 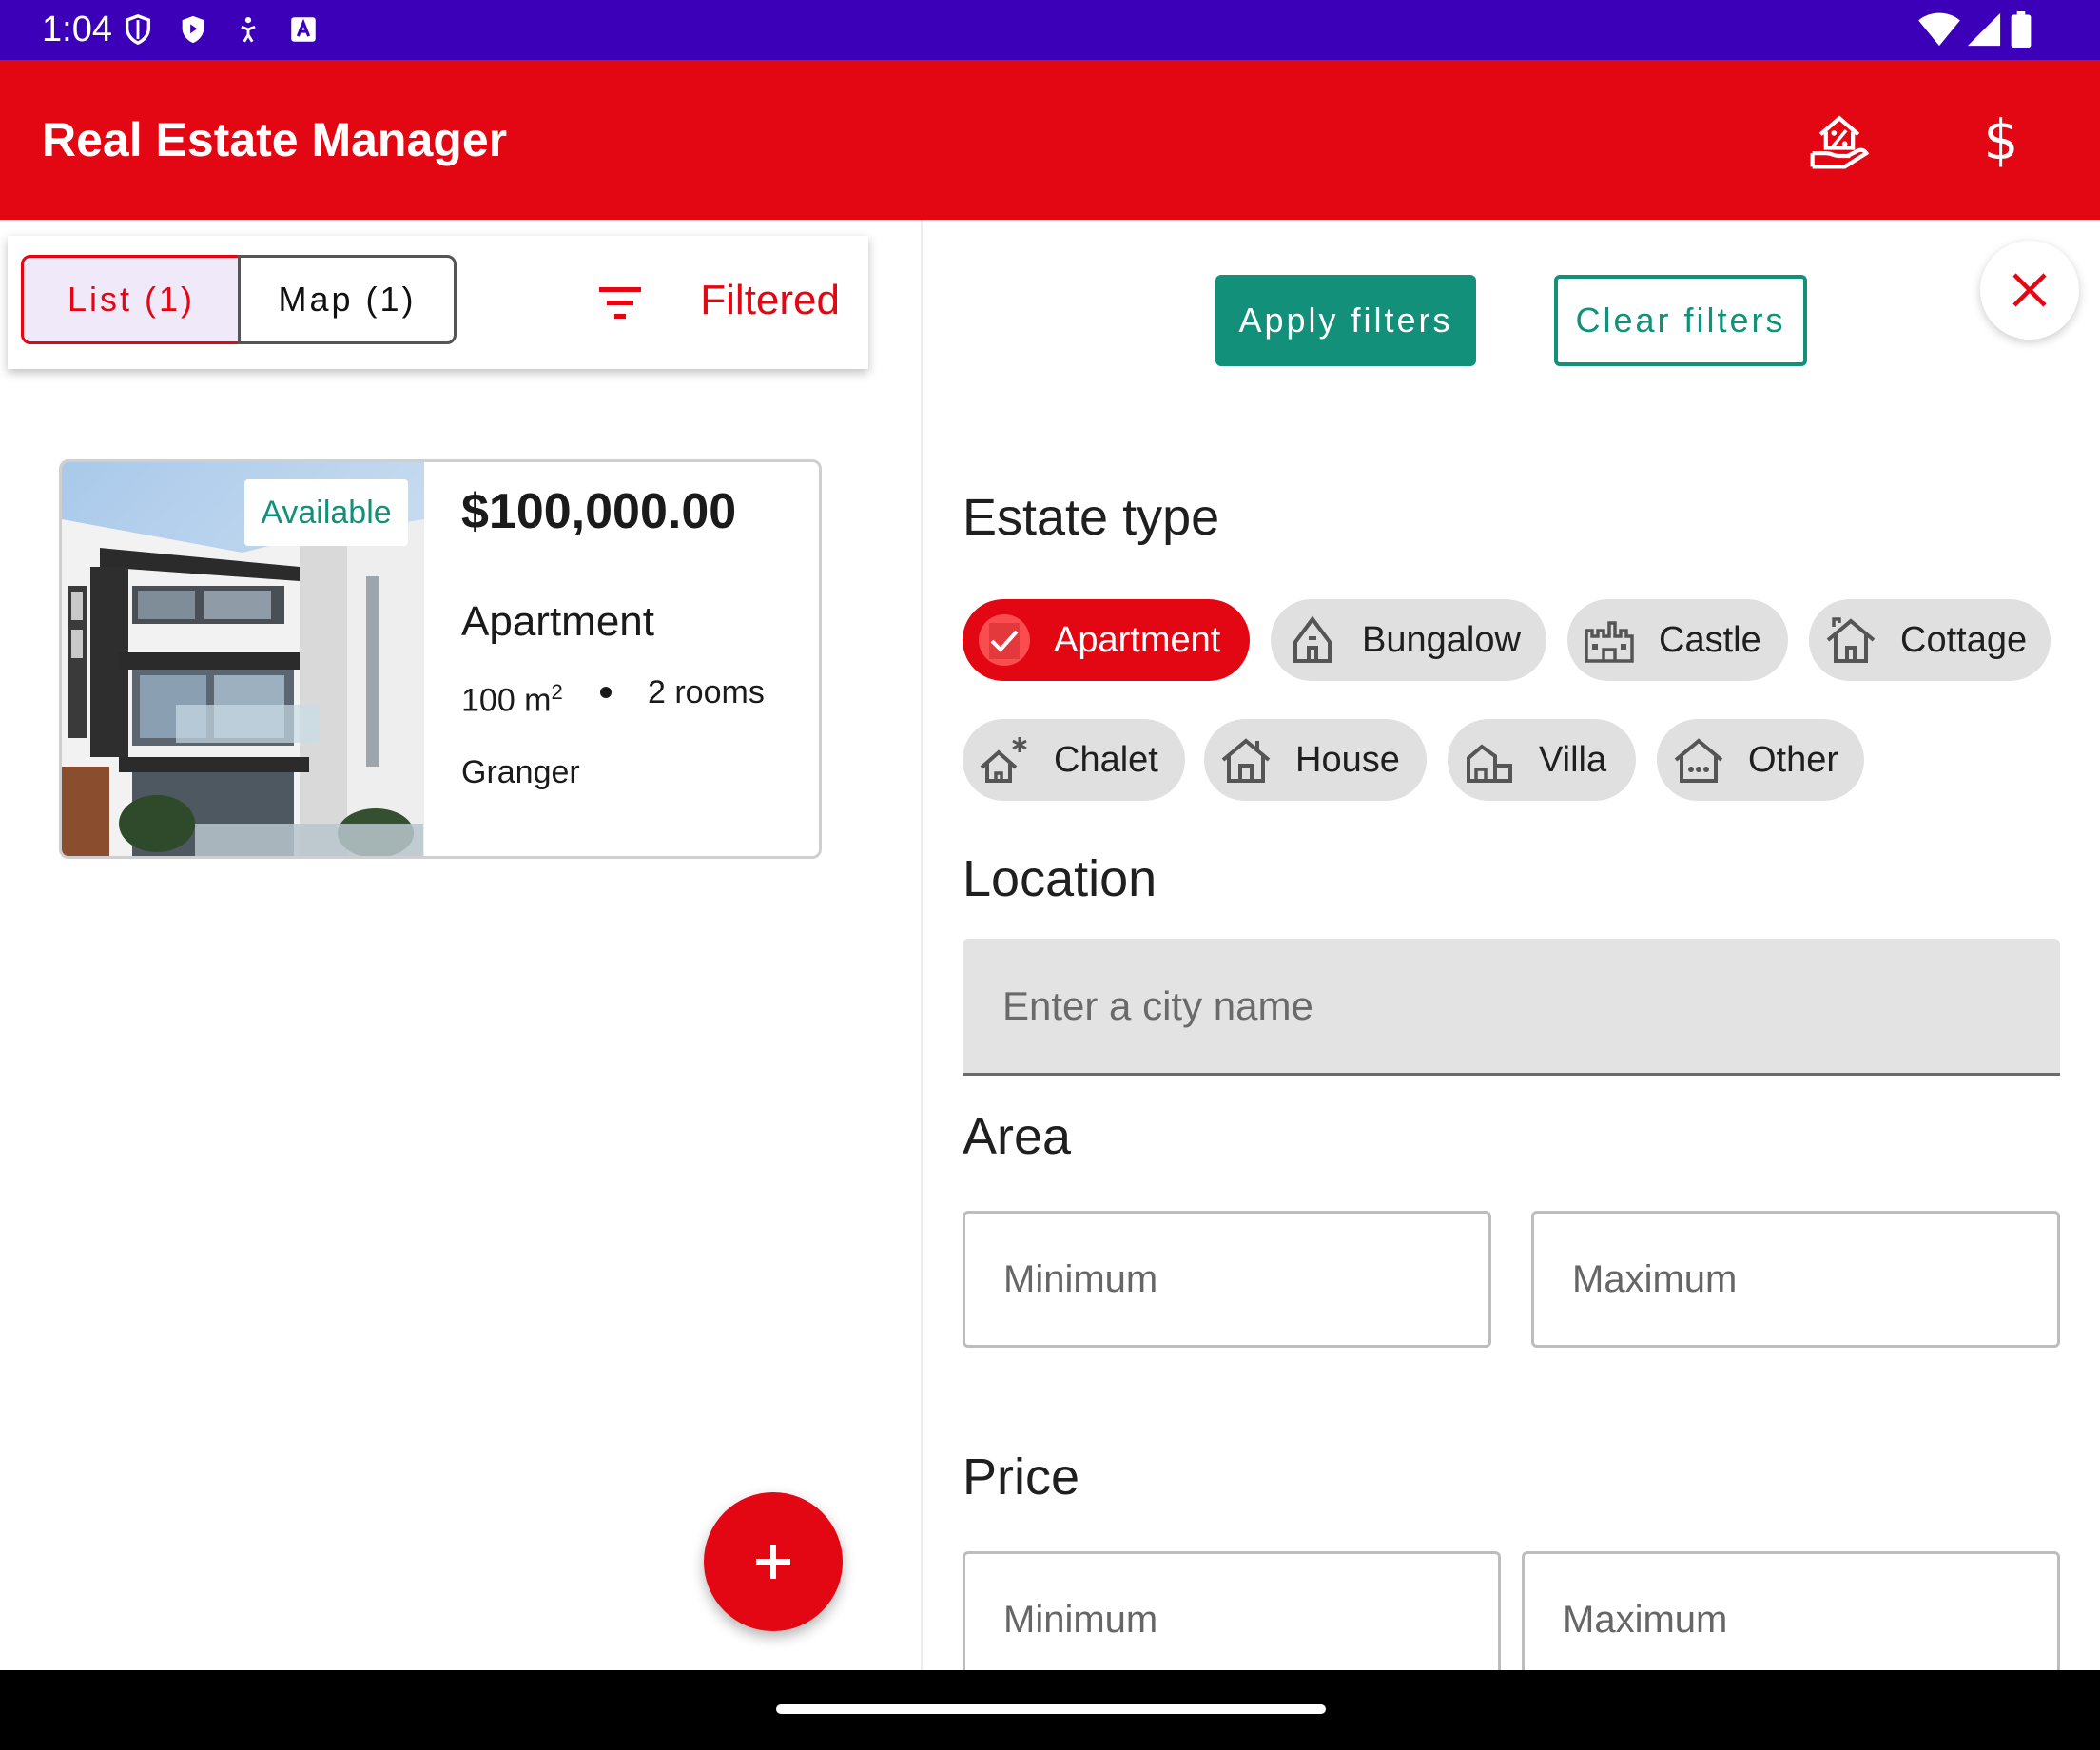 What do you see at coordinates (347, 299) in the screenshot?
I see `tab-map: Map (1)` at bounding box center [347, 299].